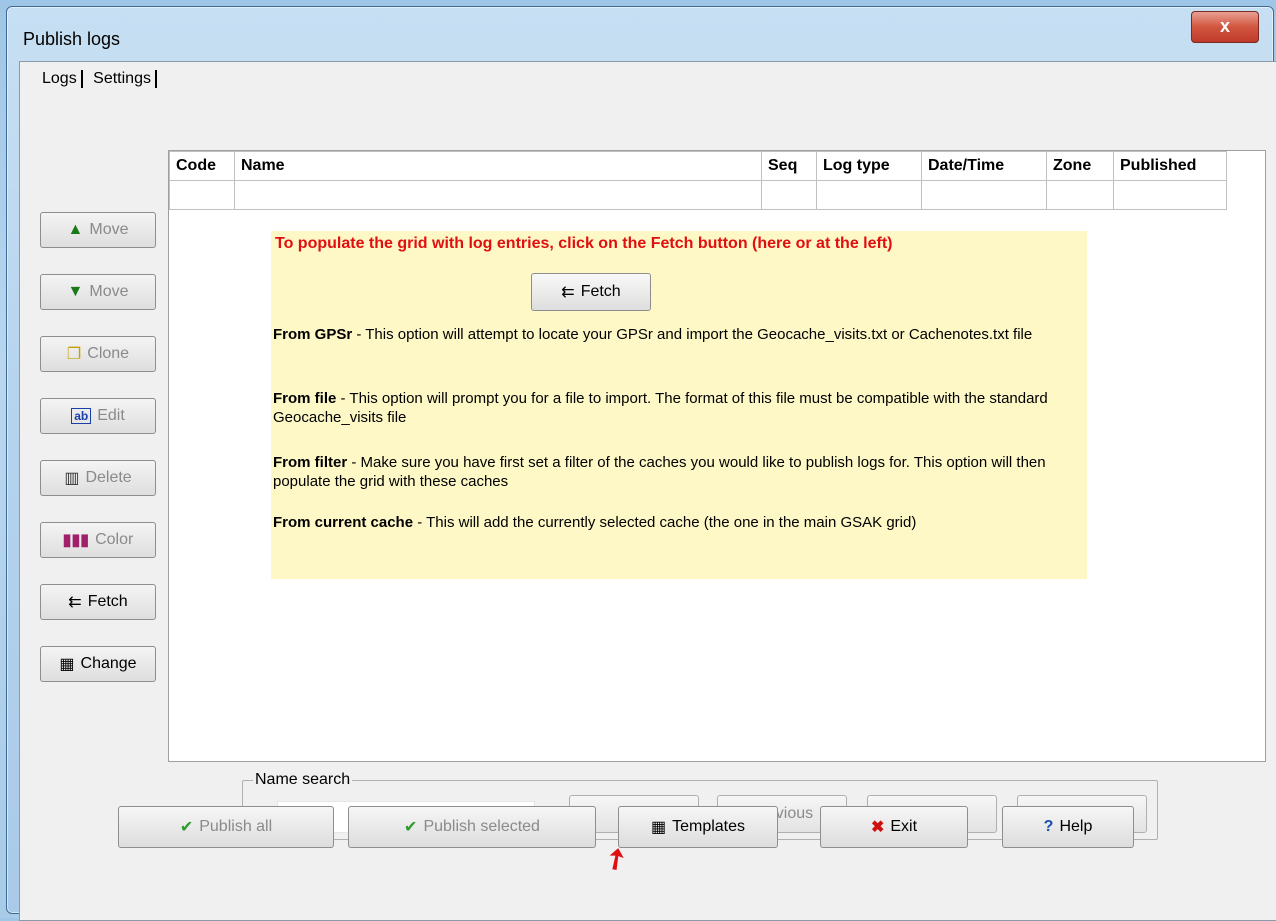  What do you see at coordinates (111, 415) in the screenshot?
I see `edit-label: Edit` at bounding box center [111, 415].